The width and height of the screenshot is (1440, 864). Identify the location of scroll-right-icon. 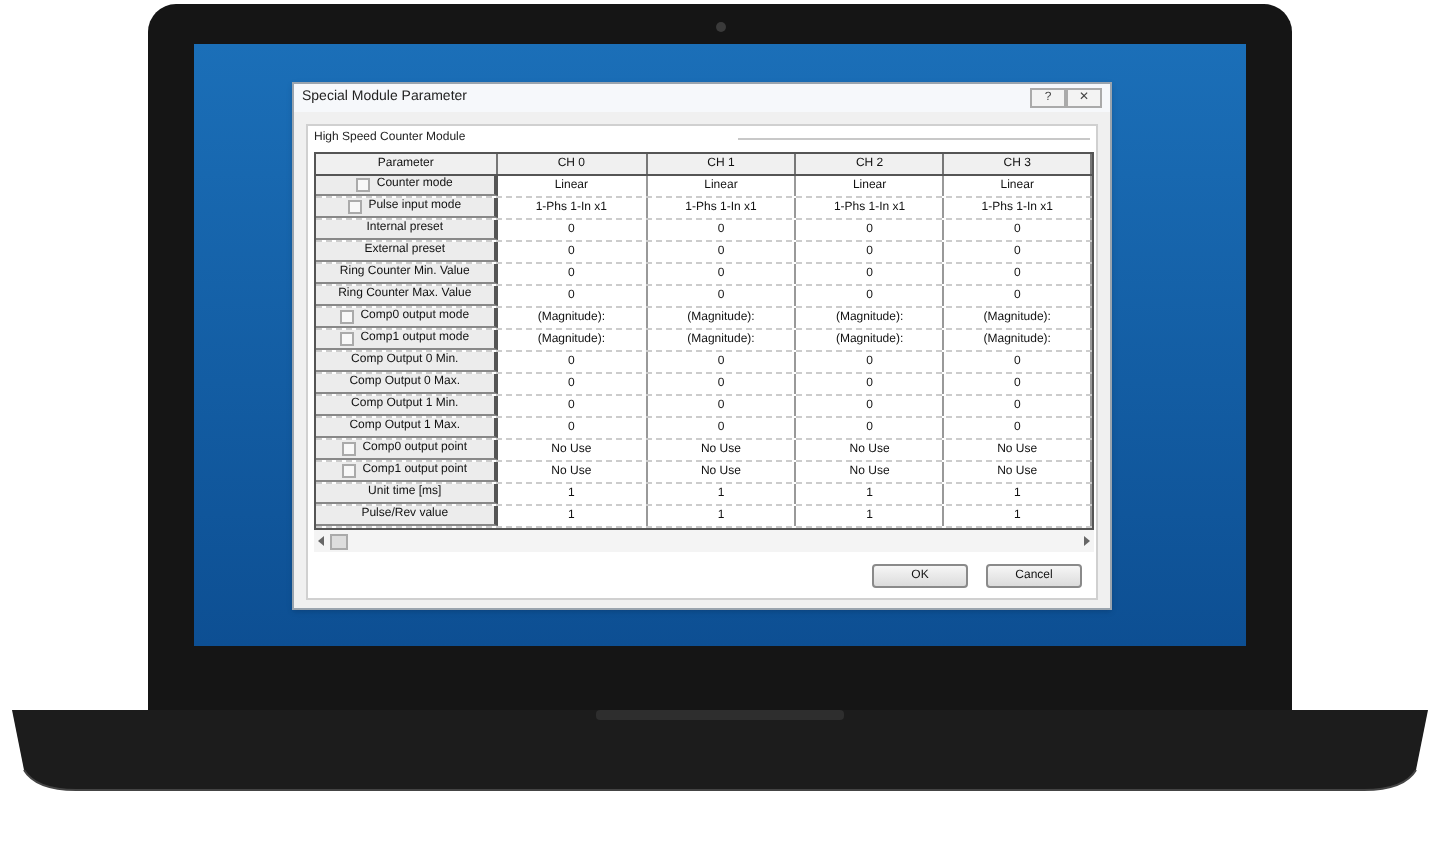
(1086, 541).